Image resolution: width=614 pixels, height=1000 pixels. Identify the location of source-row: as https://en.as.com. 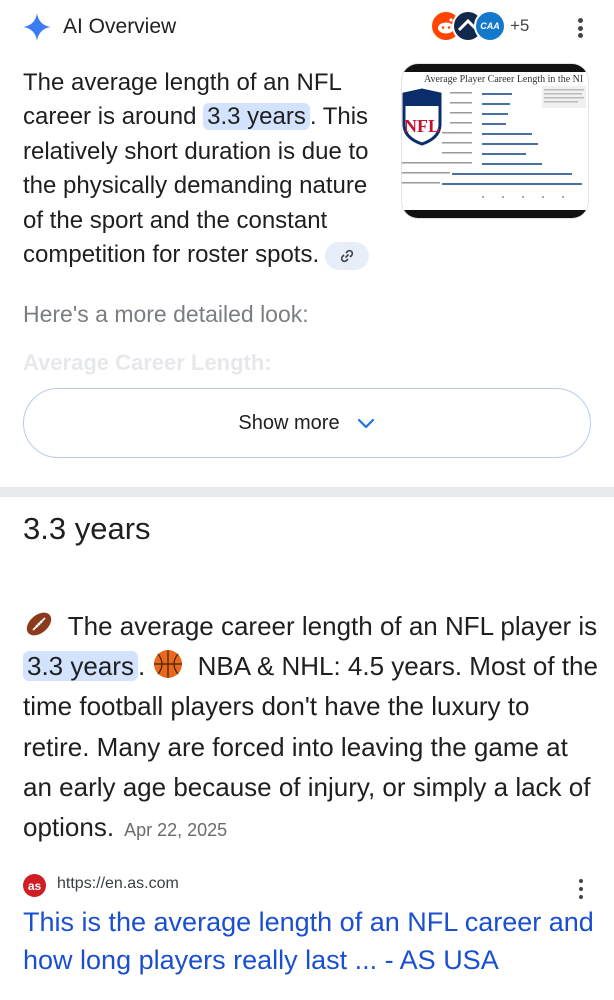
(307, 886).